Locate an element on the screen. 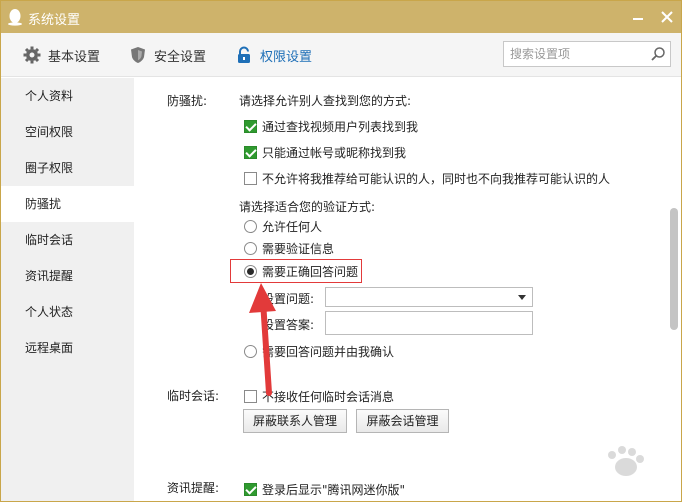 The image size is (682, 502). block-sessions-button: 屏蔽会话管理 is located at coordinates (402, 421).